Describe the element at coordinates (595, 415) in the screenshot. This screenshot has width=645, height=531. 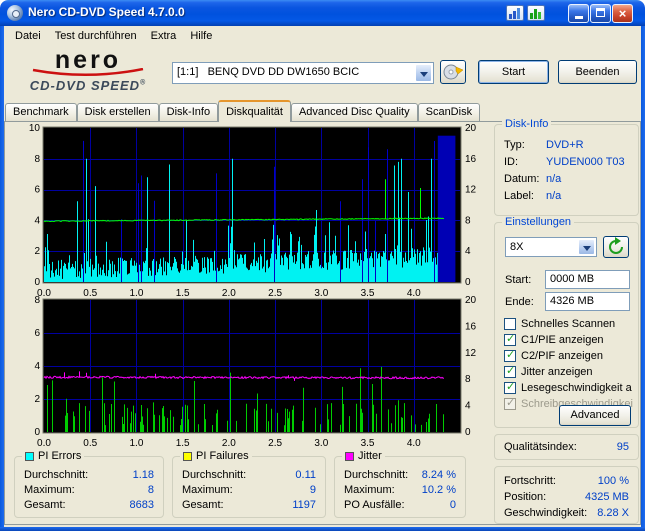
I see `advanced-button: Advanced` at that location.